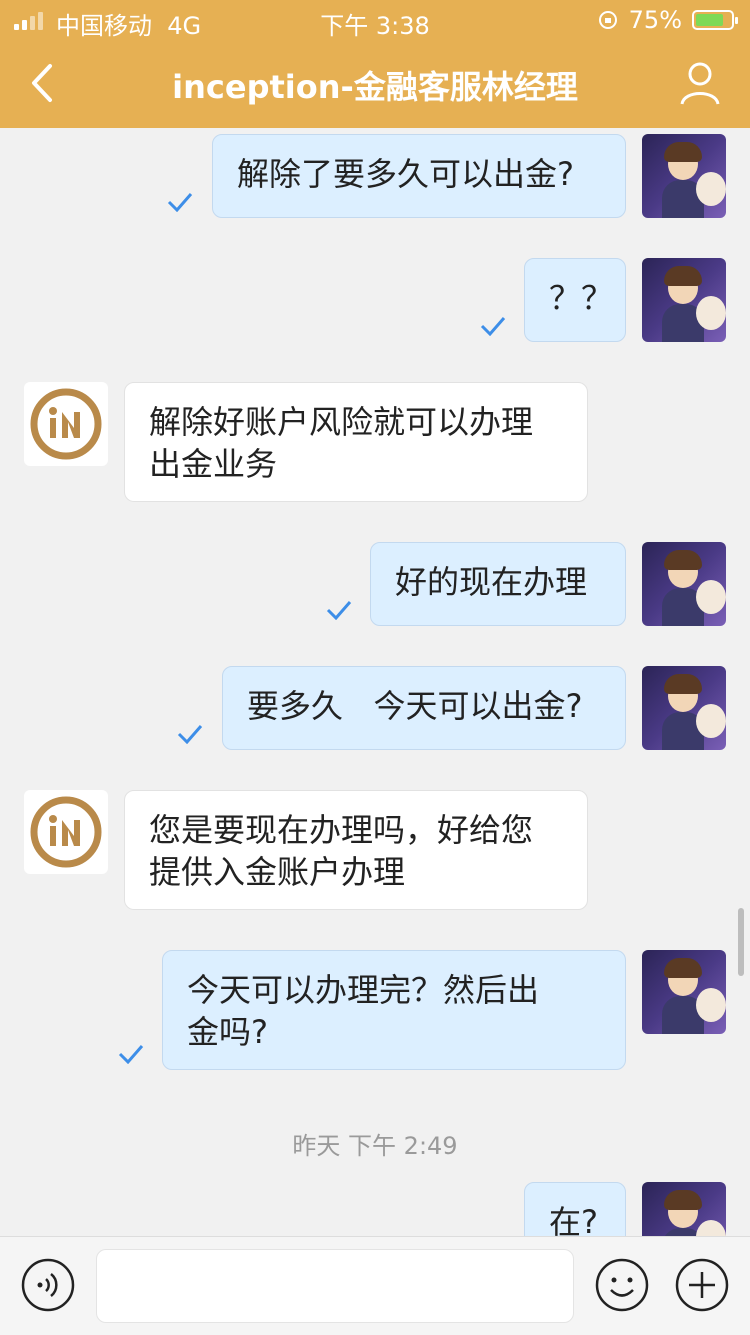 The width and height of the screenshot is (750, 1335). I want to click on message-bubble-outgoing: 在?, so click(575, 1209).